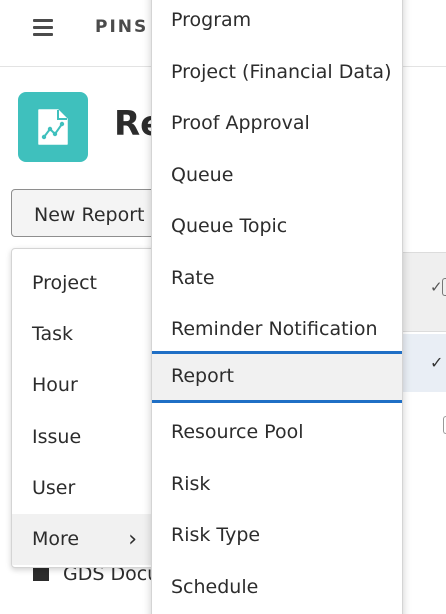 The height and width of the screenshot is (614, 446). What do you see at coordinates (83, 488) in the screenshot?
I see `menu-item-user: User` at bounding box center [83, 488].